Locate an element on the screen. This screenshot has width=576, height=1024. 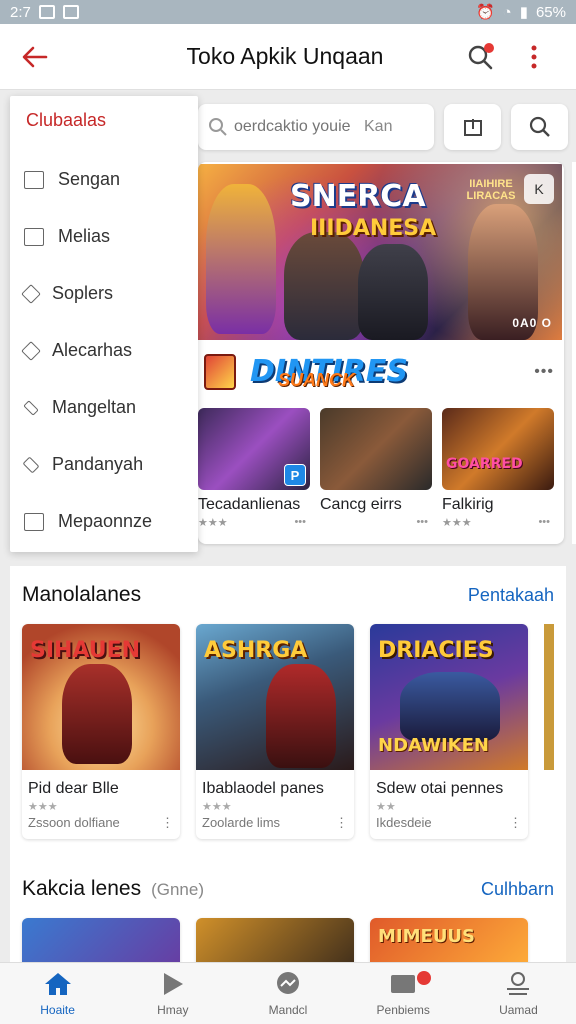
section-title: Kakcia lenes is located at coordinates (82, 888).